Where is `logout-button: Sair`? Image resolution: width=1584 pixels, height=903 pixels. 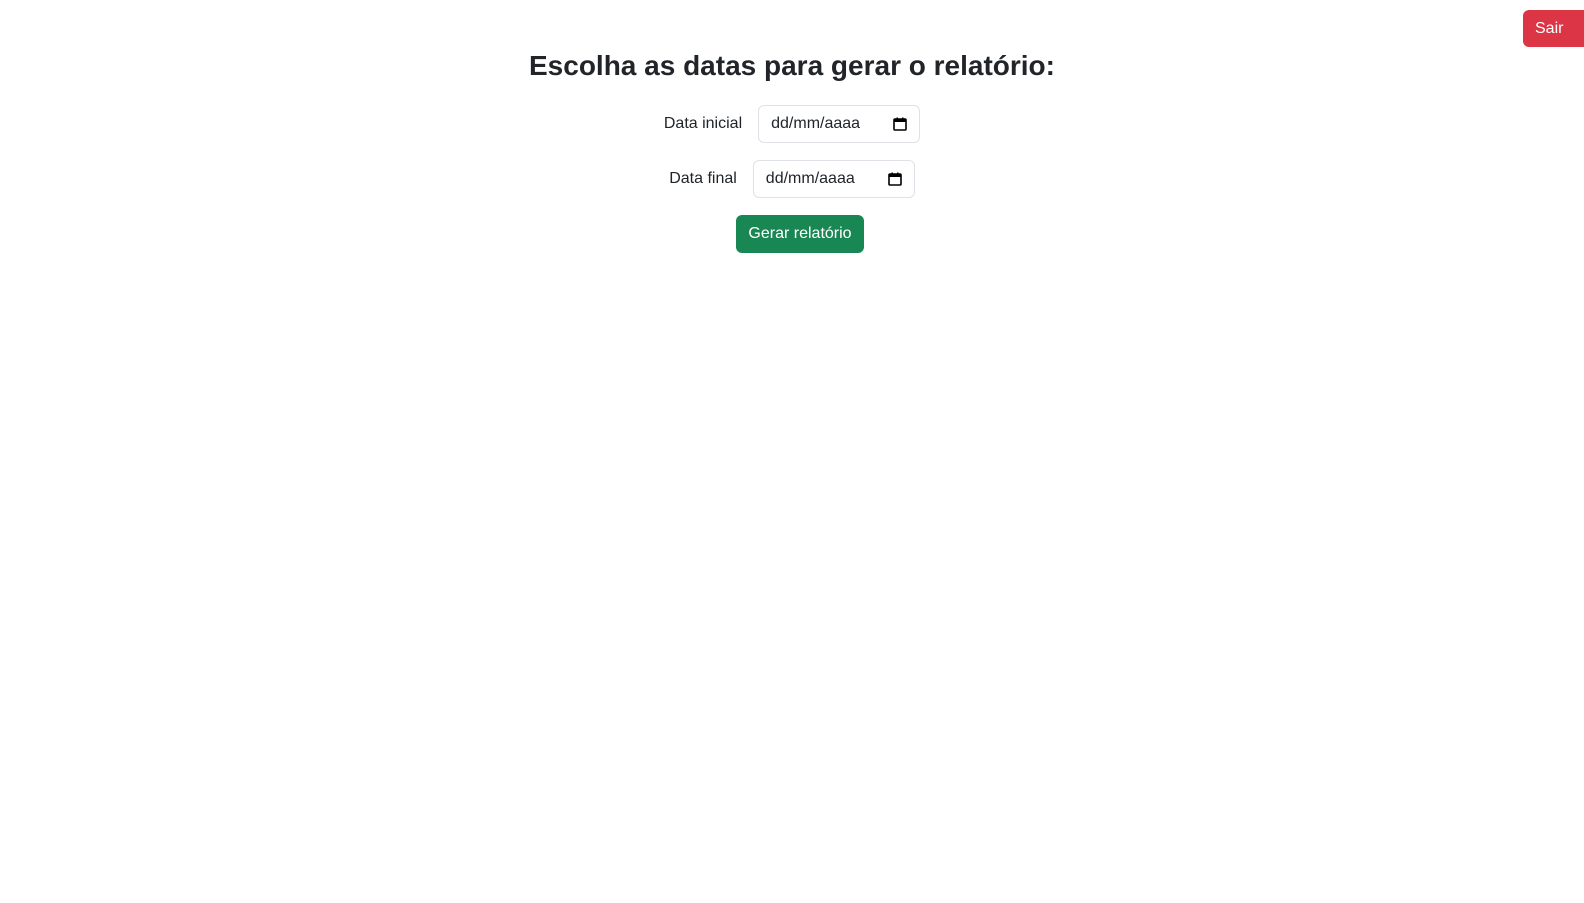
logout-button: Sair is located at coordinates (1553, 28).